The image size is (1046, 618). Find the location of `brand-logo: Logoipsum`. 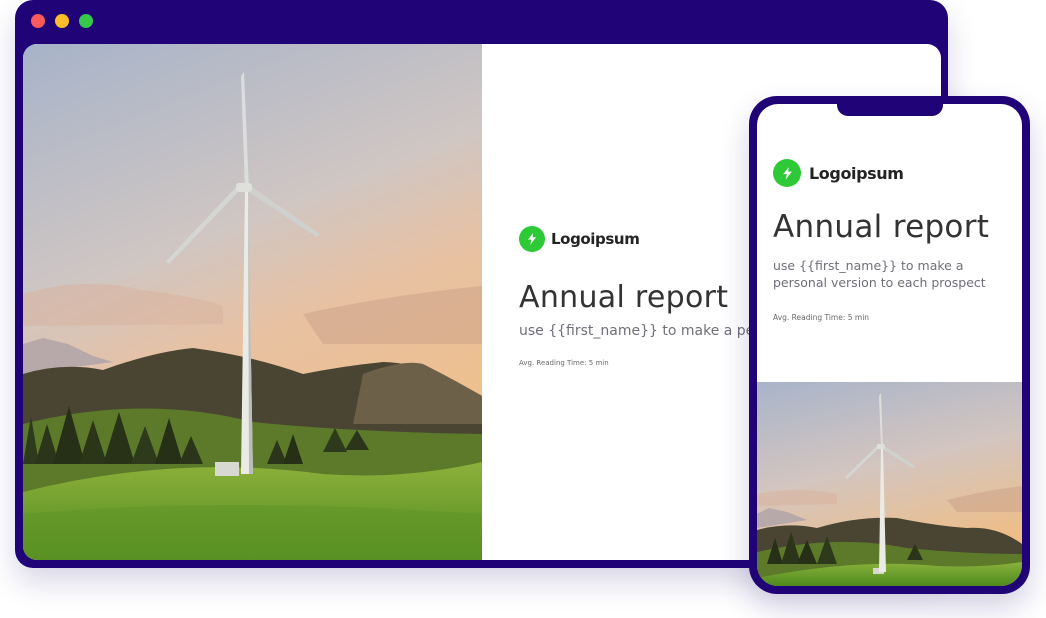

brand-logo: Logoipsum is located at coordinates (893, 173).